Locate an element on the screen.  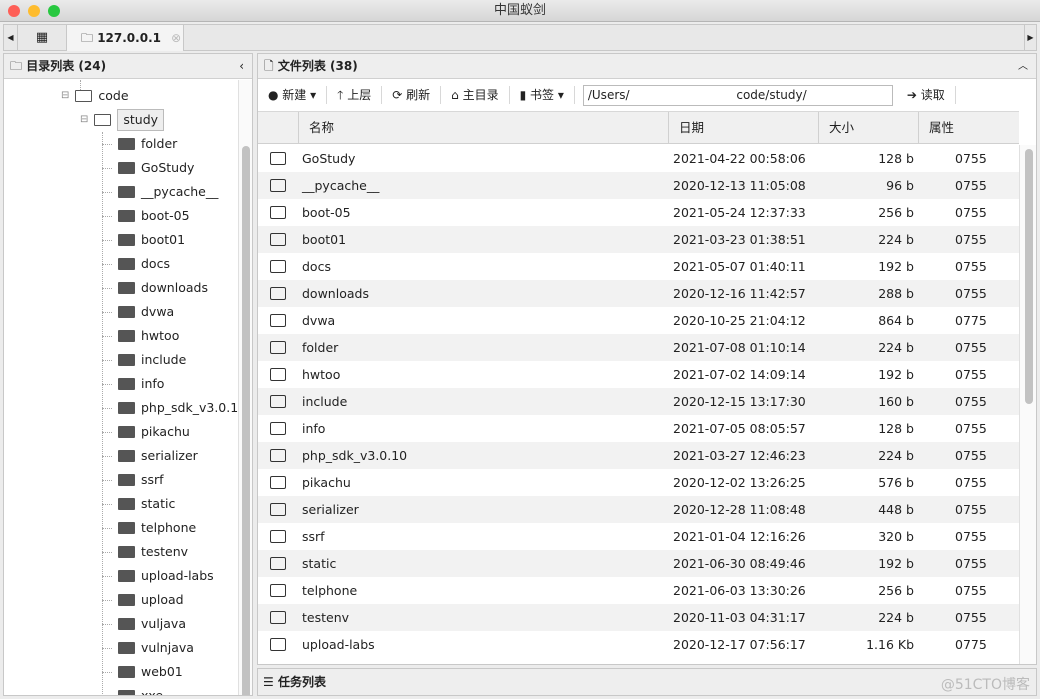
table-header: 名称 日期 大小 属性 is located at coordinates (638, 127).